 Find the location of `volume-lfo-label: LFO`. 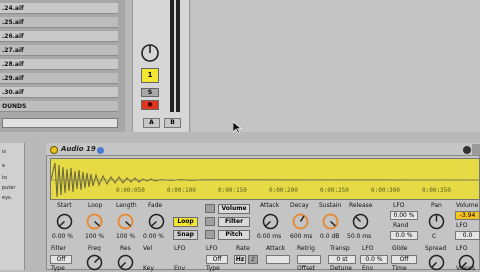

volume-lfo-label: LFO is located at coordinates (462, 225).